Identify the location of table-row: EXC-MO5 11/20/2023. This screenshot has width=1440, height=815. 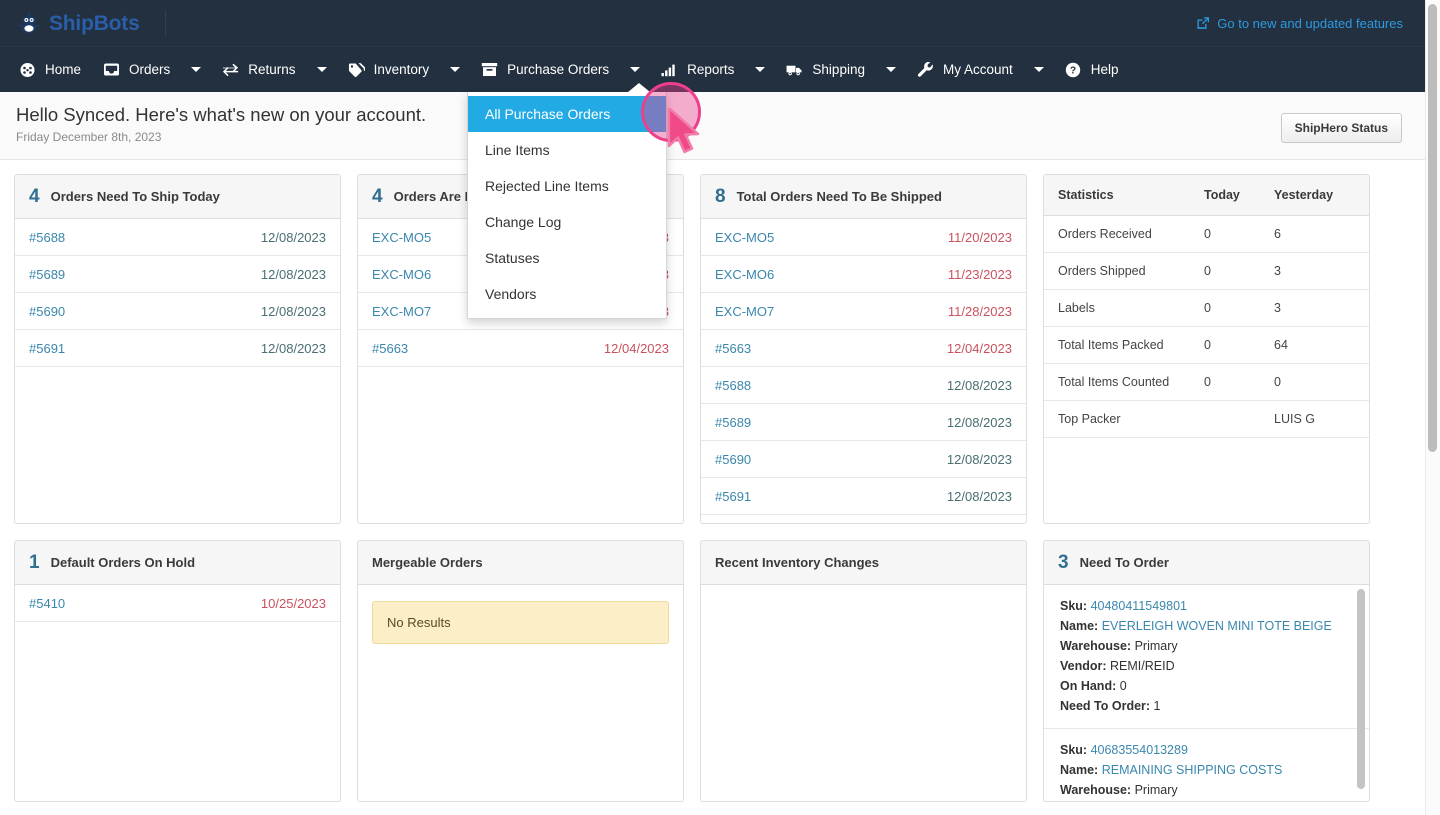
(863, 237).